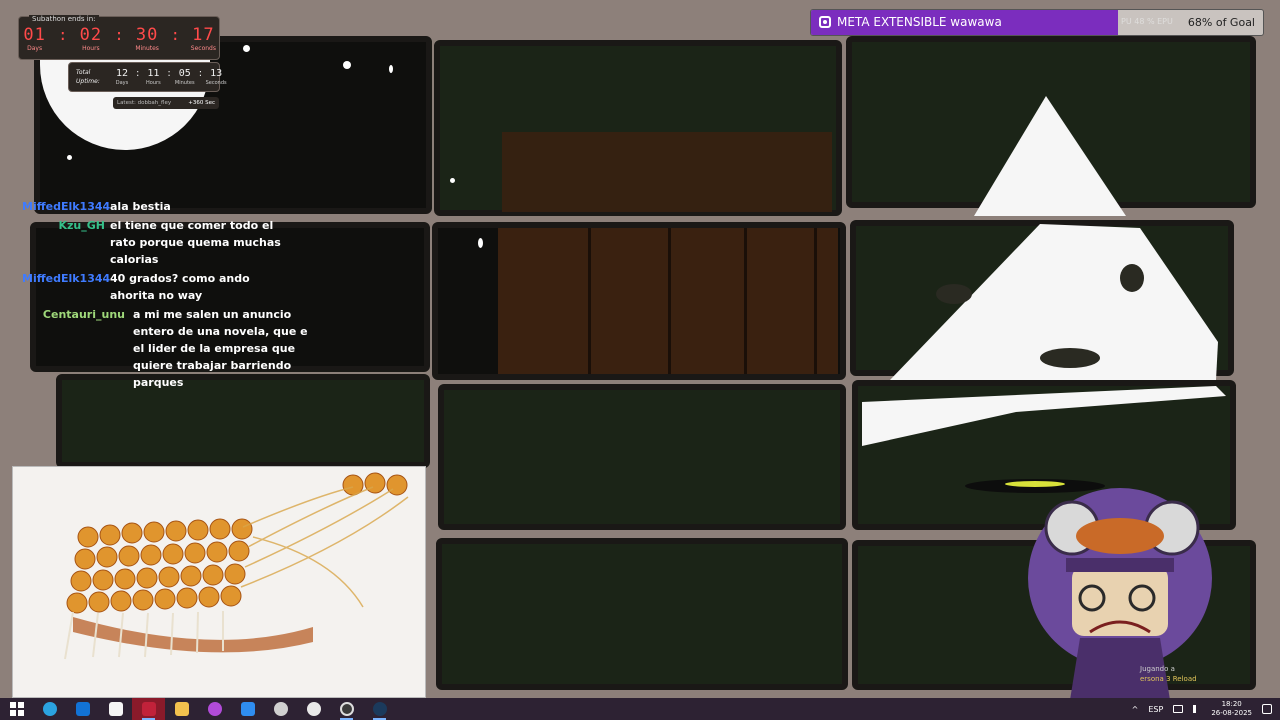 This screenshot has height=720, width=1280. Describe the element at coordinates (919, 22) in the screenshot. I see `goal-title: META EXTENSIBLE wawawa` at that location.